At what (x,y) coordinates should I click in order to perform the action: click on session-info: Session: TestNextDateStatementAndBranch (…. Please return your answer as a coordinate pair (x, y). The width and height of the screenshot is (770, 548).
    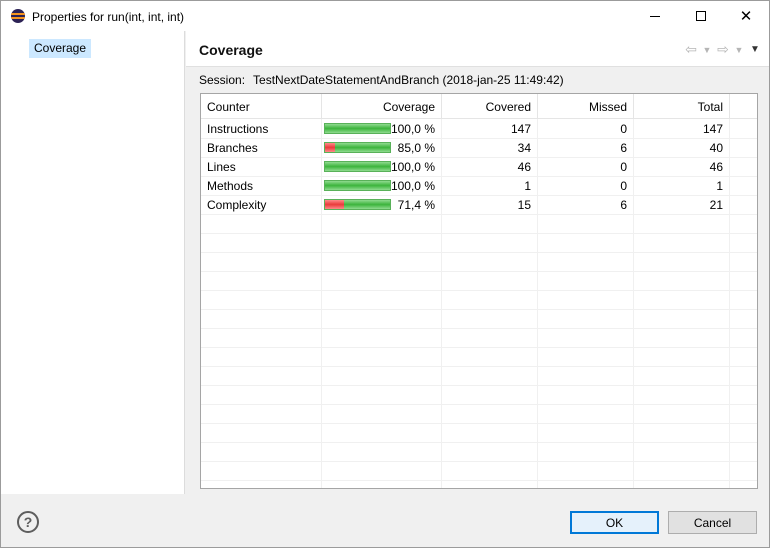
    Looking at the image, I should click on (381, 80).